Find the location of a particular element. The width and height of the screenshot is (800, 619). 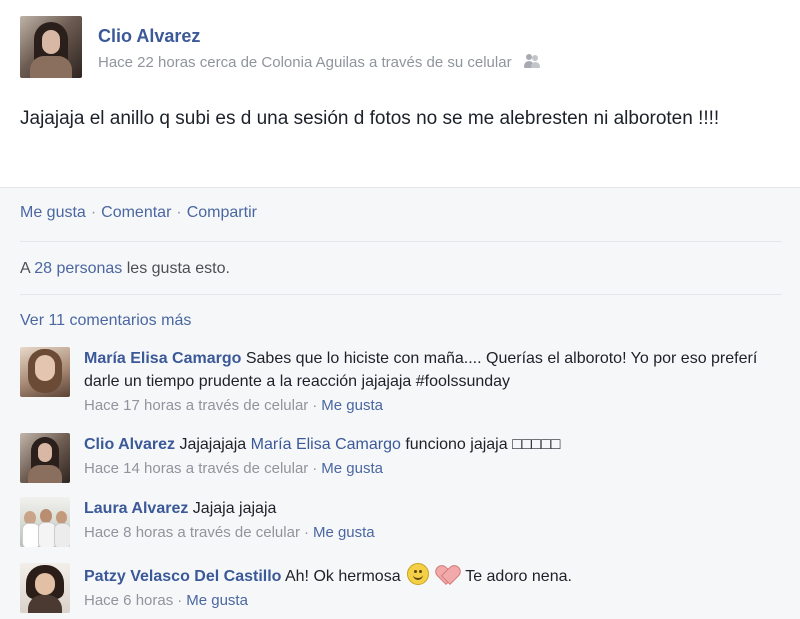

share-button: Compartir is located at coordinates (222, 212).